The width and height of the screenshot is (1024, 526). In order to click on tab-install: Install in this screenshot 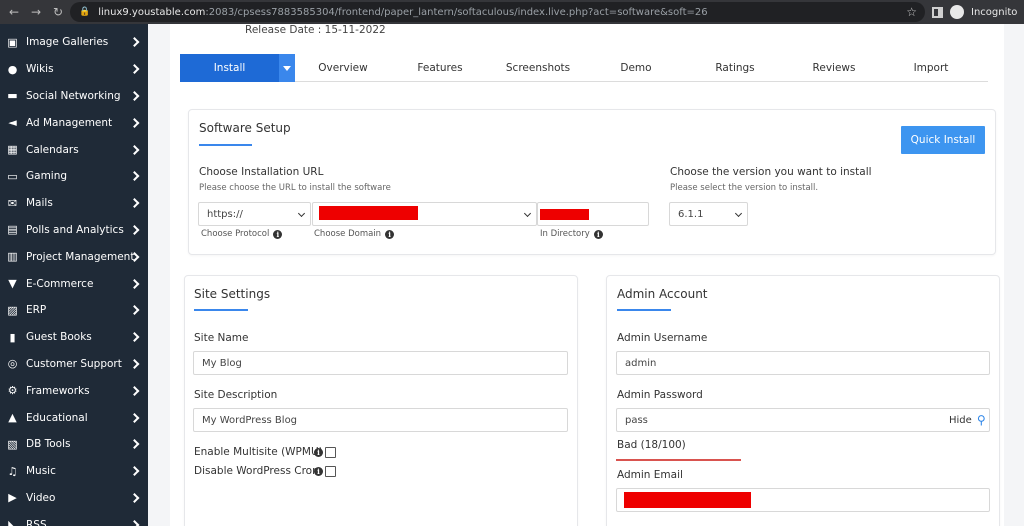, I will do `click(229, 68)`.